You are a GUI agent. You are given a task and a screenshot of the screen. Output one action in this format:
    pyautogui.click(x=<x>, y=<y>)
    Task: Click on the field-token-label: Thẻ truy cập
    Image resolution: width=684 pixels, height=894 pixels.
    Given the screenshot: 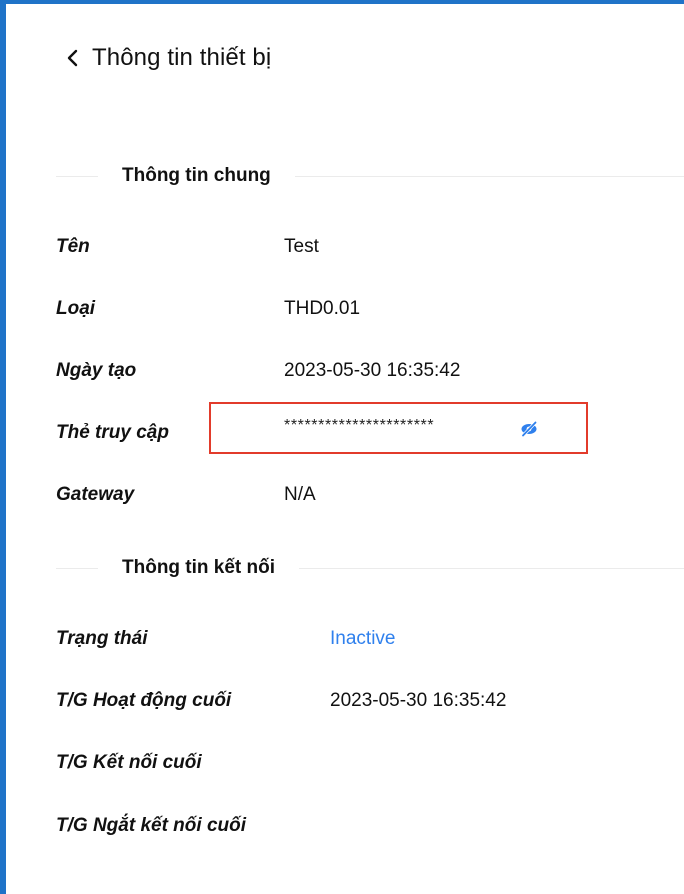 What is the action you would take?
    pyautogui.click(x=112, y=432)
    